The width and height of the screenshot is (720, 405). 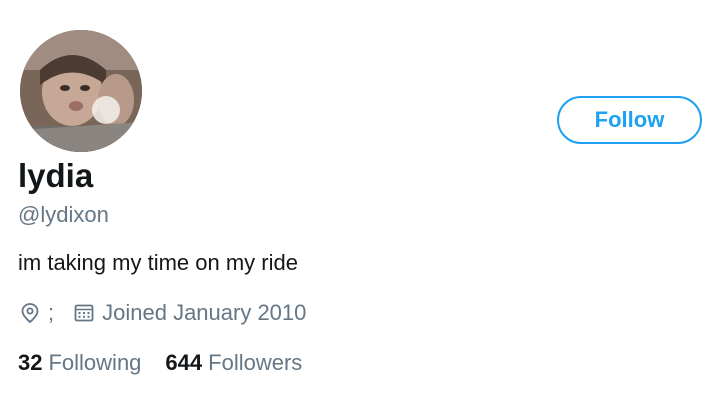 I want to click on profile-meta: ; Joined January 2010, so click(x=163, y=313).